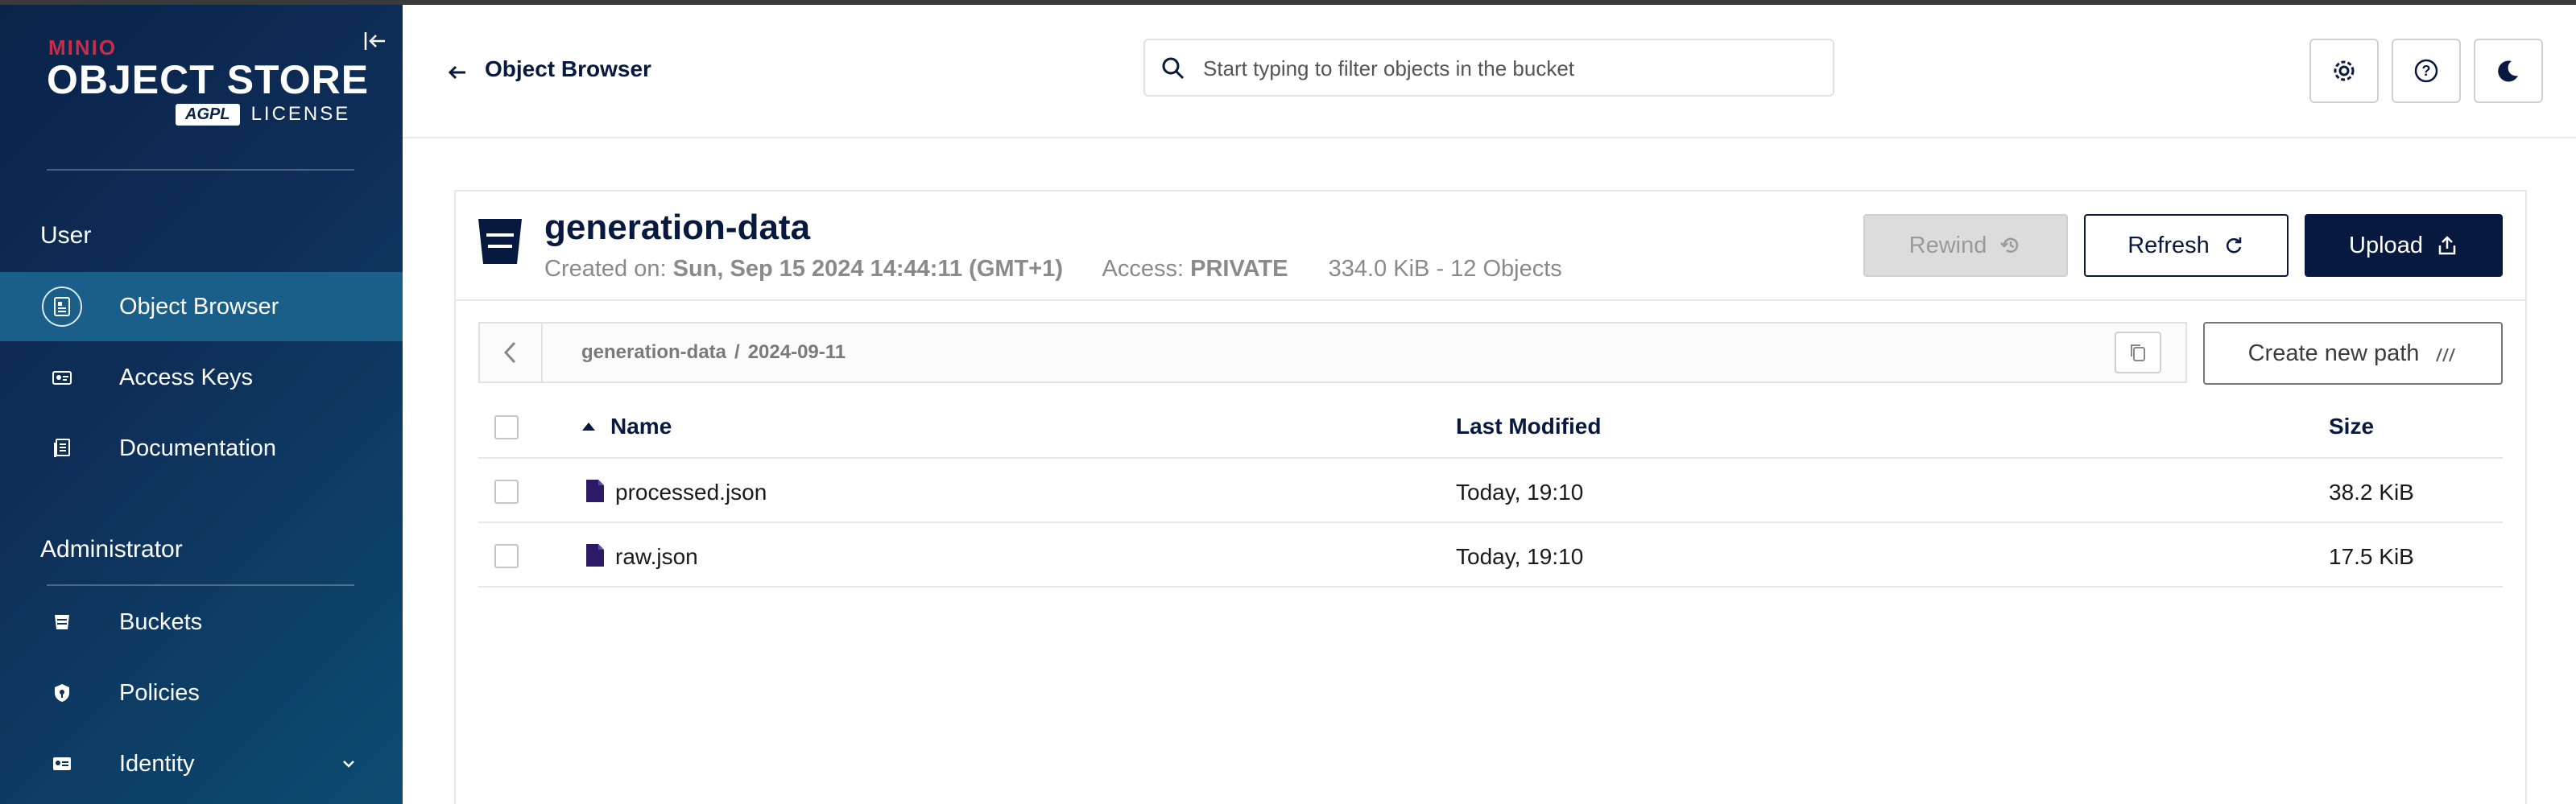  What do you see at coordinates (198, 448) in the screenshot?
I see `sidebar-item-label: Documentation` at bounding box center [198, 448].